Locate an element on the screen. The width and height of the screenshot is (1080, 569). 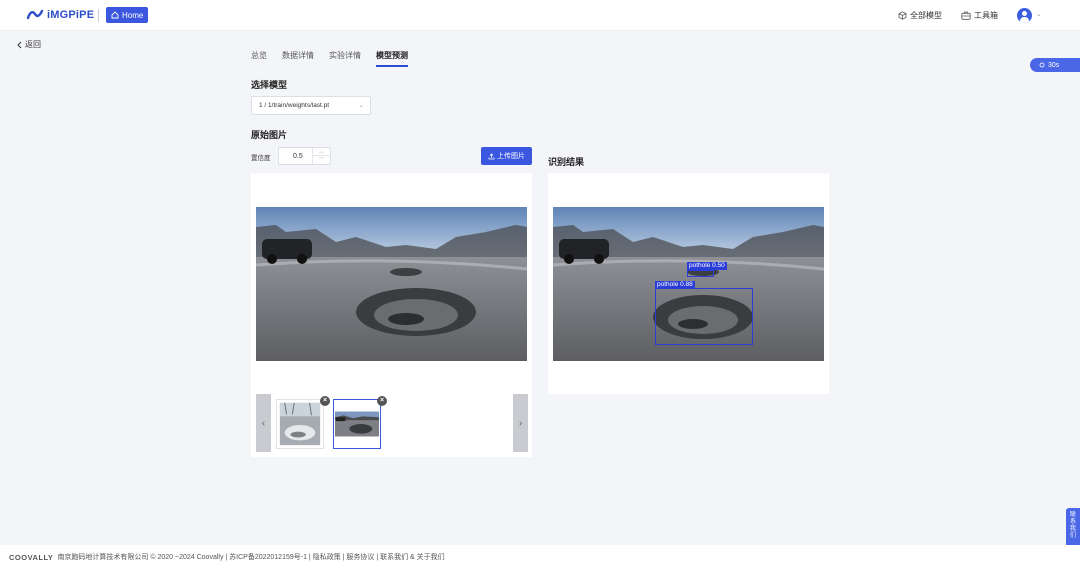
detection-label: pothole 0.50 is located at coordinates (707, 266).